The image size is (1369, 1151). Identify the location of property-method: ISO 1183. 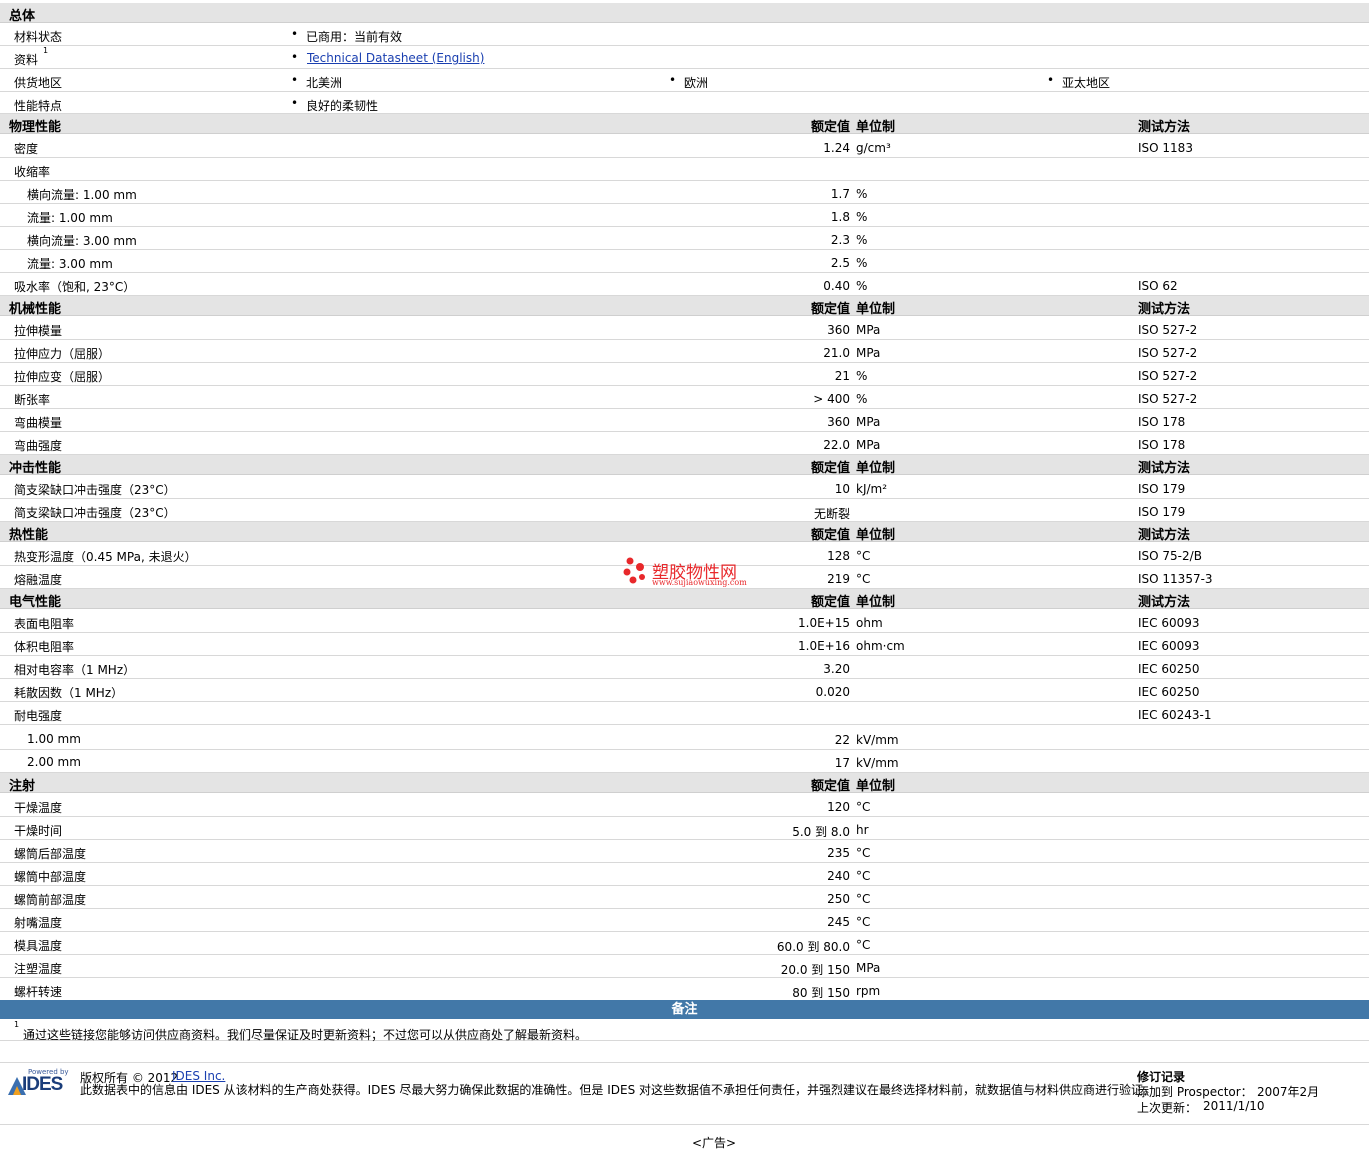
(1165, 148).